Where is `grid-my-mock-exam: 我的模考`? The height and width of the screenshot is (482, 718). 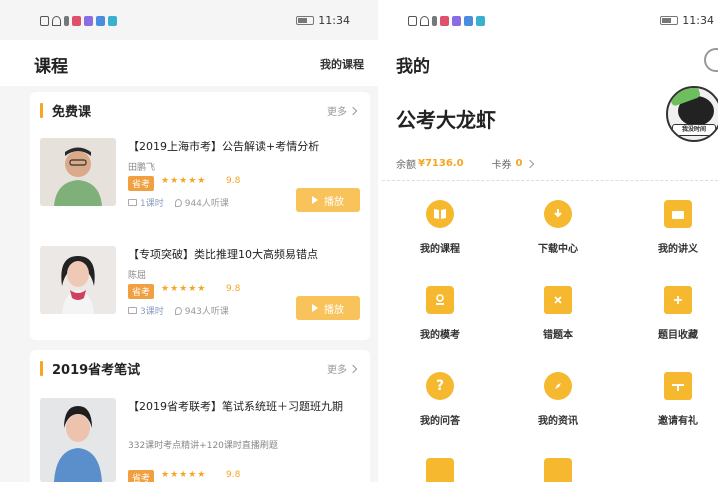 grid-my-mock-exam: 我的模考 is located at coordinates (440, 321).